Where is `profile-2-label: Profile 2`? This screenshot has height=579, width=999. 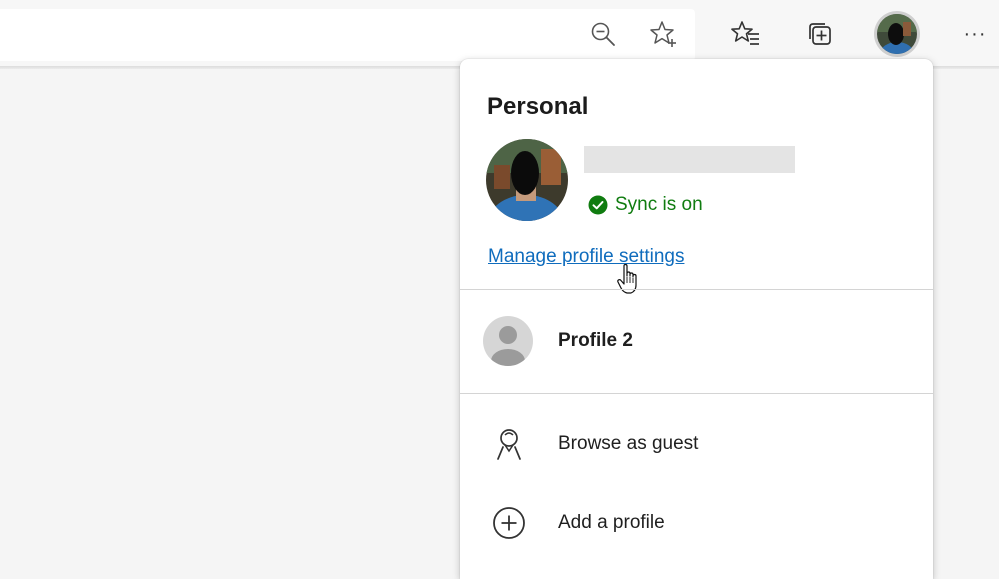
profile-2-label: Profile 2 is located at coordinates (595, 340).